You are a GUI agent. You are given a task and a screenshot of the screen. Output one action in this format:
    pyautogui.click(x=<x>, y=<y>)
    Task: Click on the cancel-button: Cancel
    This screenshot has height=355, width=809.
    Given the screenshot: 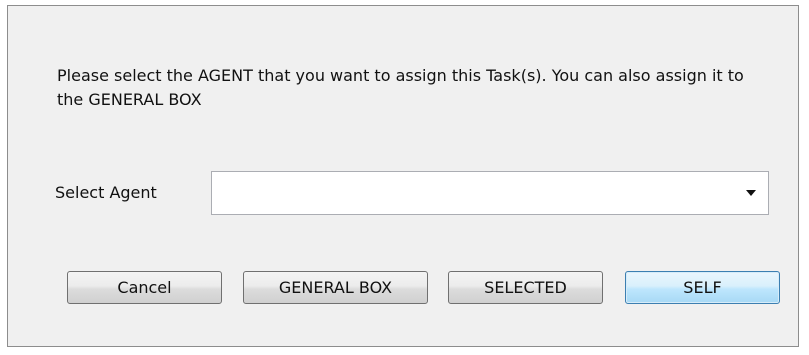 What is the action you would take?
    pyautogui.click(x=144, y=287)
    